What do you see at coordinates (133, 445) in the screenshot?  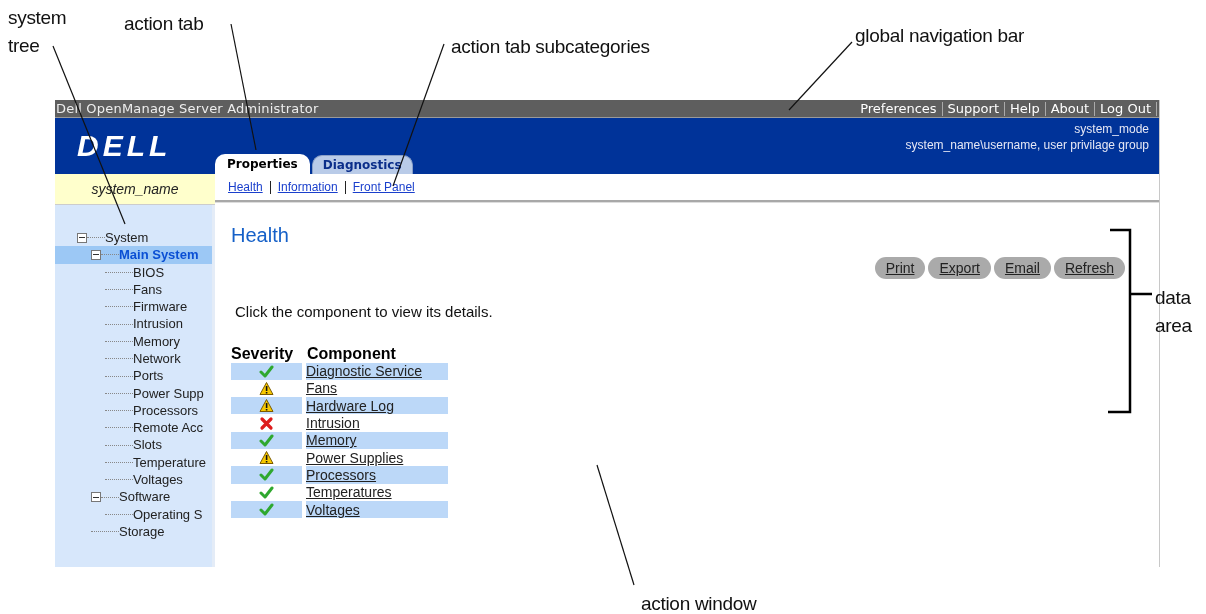 I see `tree-item: Slots` at bounding box center [133, 445].